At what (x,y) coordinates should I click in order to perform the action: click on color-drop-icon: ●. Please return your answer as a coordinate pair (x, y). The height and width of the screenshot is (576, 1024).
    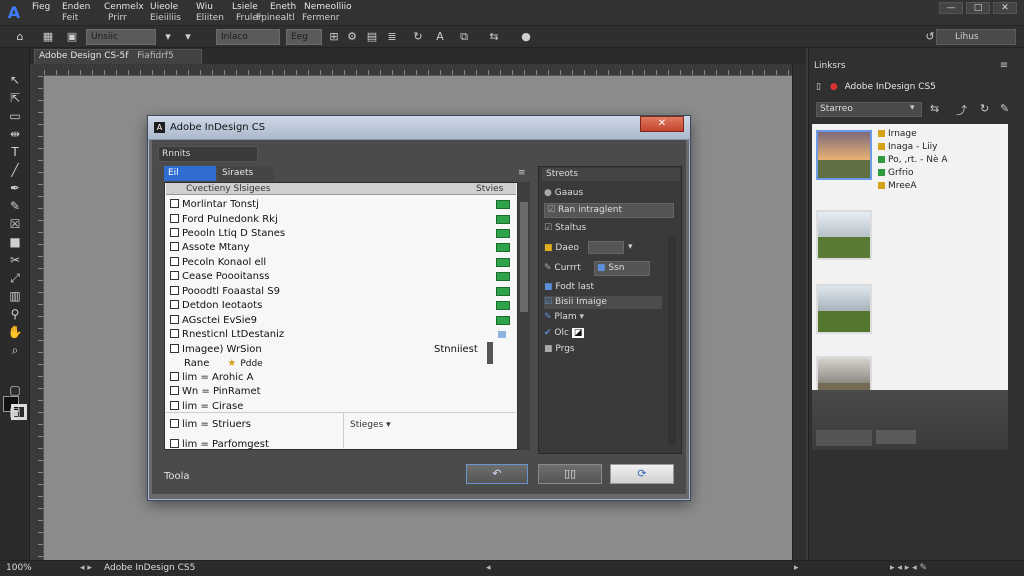
    Looking at the image, I should click on (526, 37).